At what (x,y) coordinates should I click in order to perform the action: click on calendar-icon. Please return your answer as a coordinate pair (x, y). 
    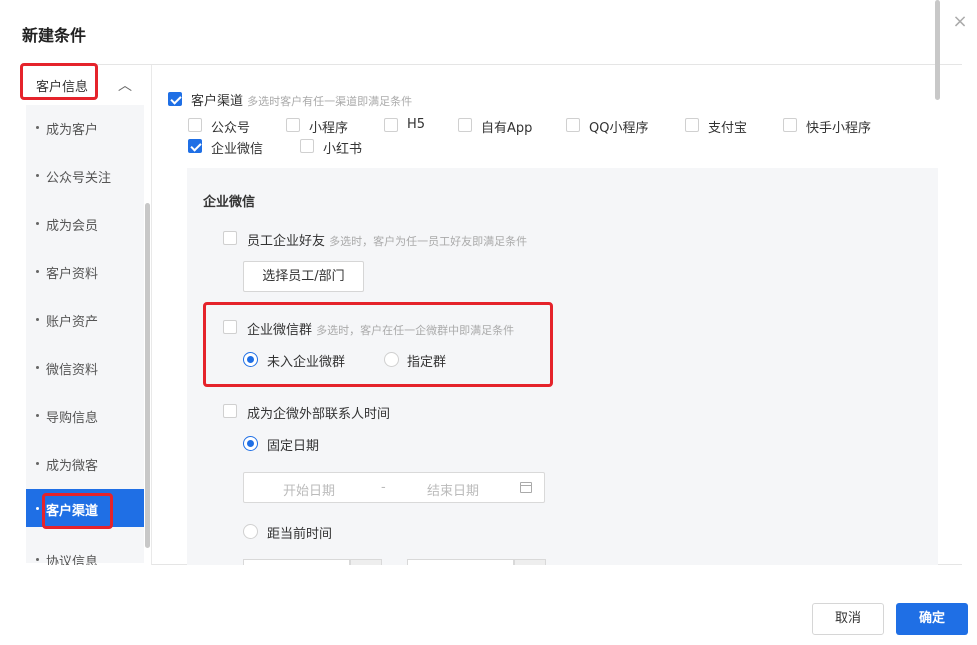
    Looking at the image, I should click on (526, 487).